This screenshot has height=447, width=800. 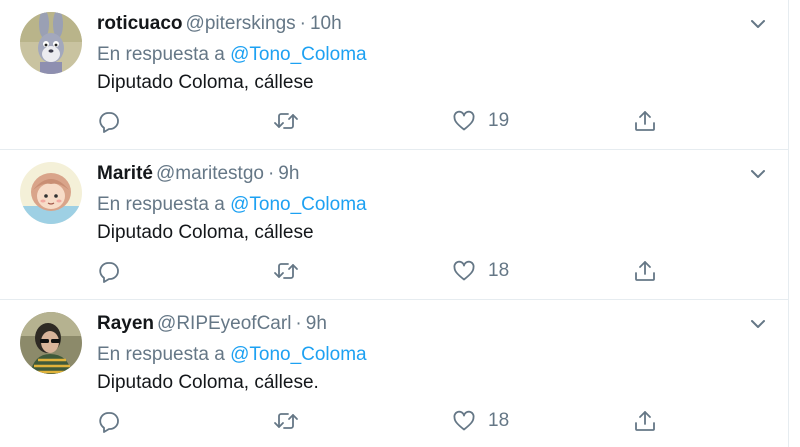 I want to click on user-handle: @maritestgo, so click(x=210, y=173).